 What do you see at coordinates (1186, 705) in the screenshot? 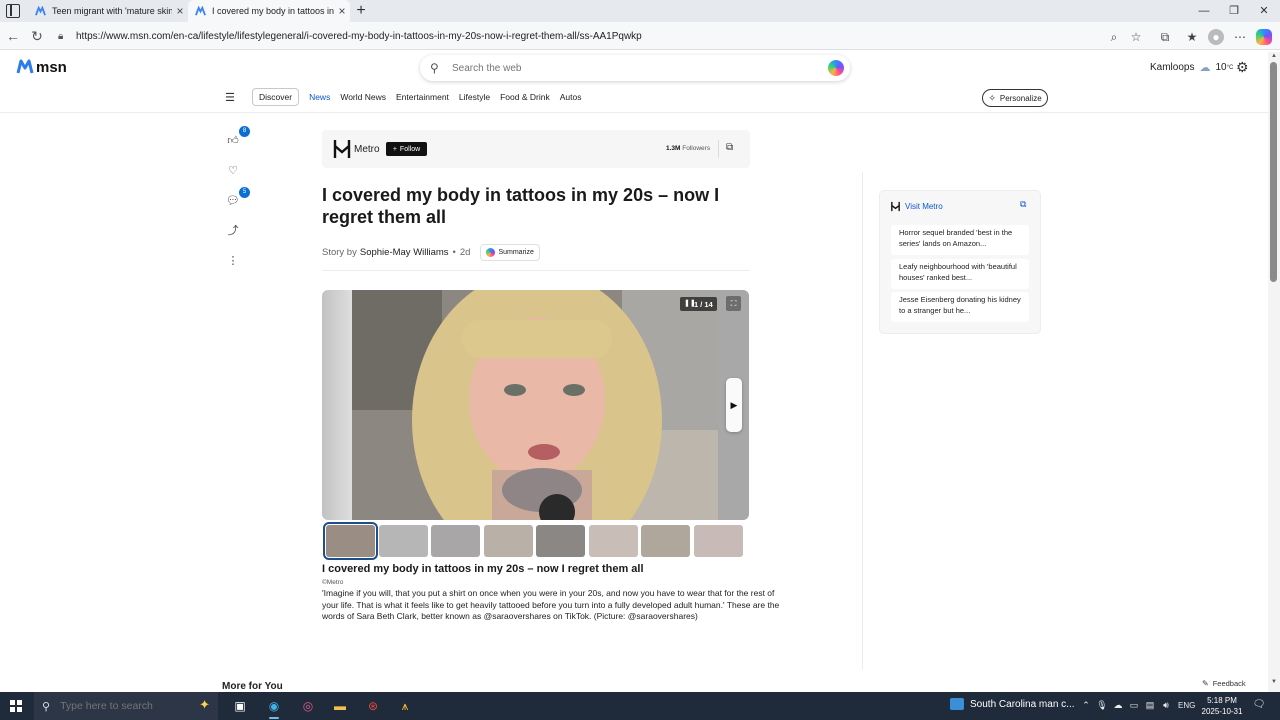
I see `input-language: ENG` at bounding box center [1186, 705].